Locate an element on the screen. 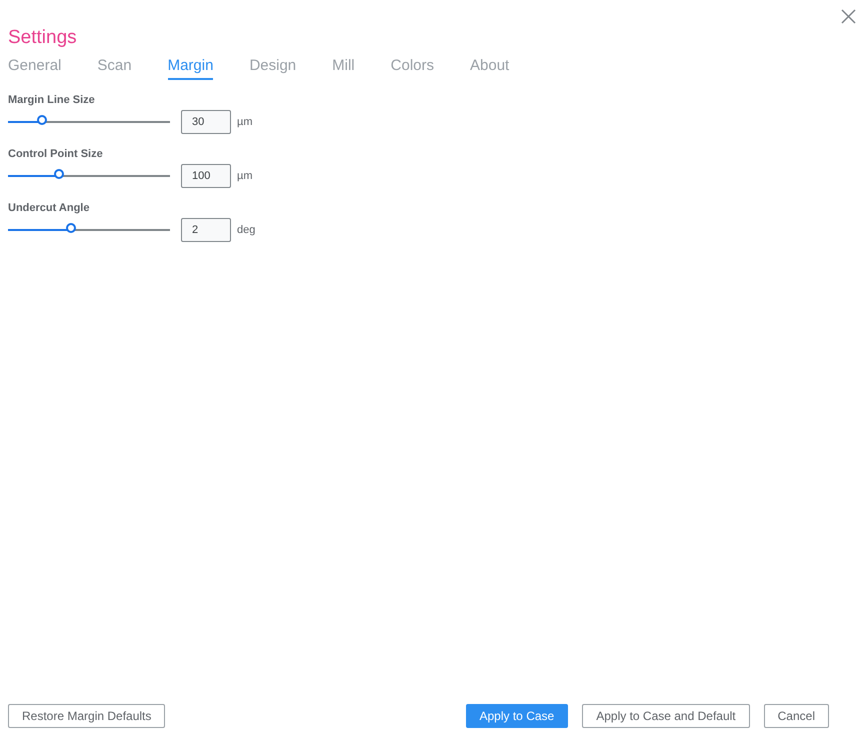 The image size is (856, 732). tab: About is located at coordinates (490, 68).